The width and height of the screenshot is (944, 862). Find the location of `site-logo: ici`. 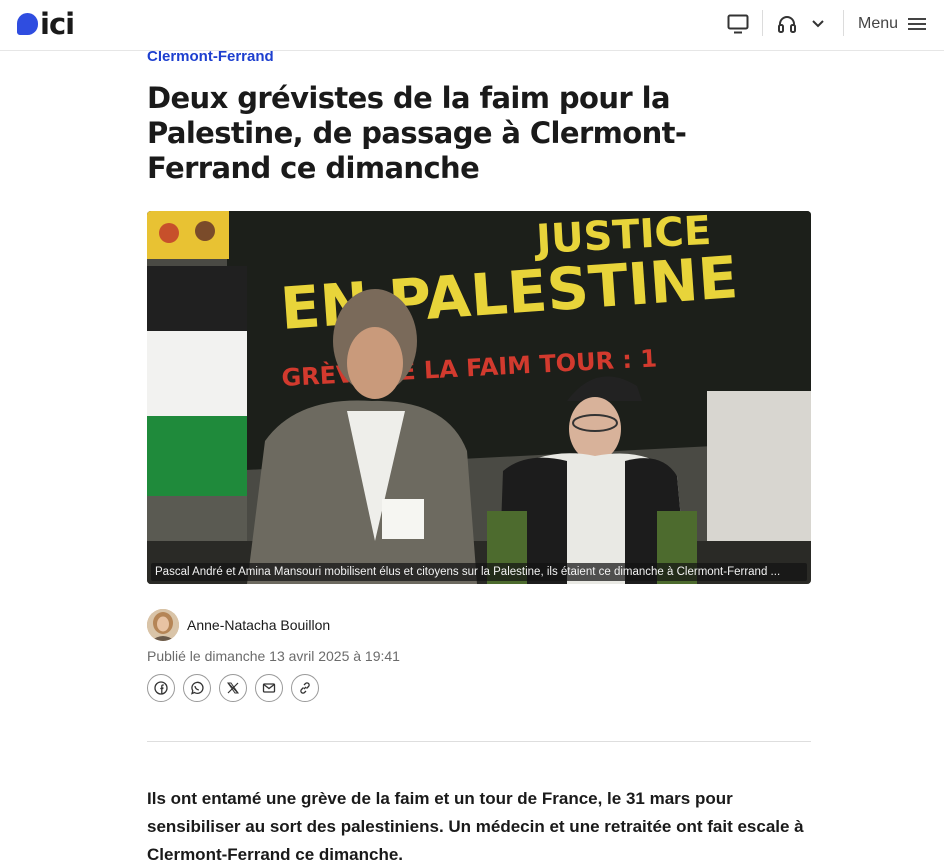

site-logo: ici is located at coordinates (46, 24).